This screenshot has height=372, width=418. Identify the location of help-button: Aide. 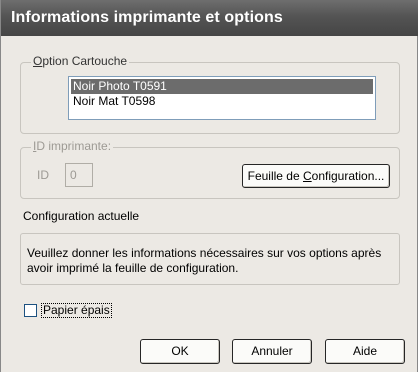
(365, 351).